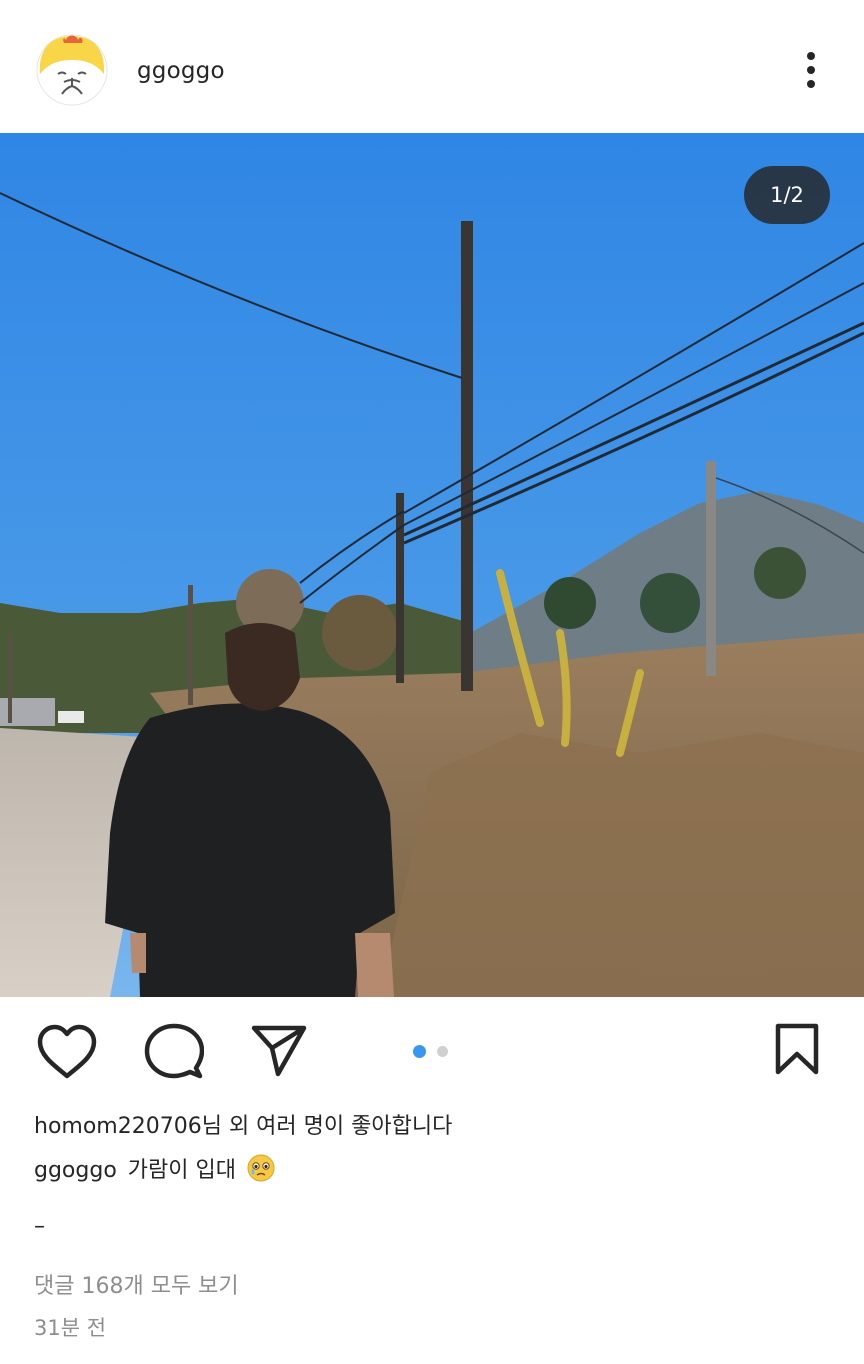 Image resolution: width=864 pixels, height=1364 pixels. I want to click on image-counter-badge: 1/2, so click(787, 195).